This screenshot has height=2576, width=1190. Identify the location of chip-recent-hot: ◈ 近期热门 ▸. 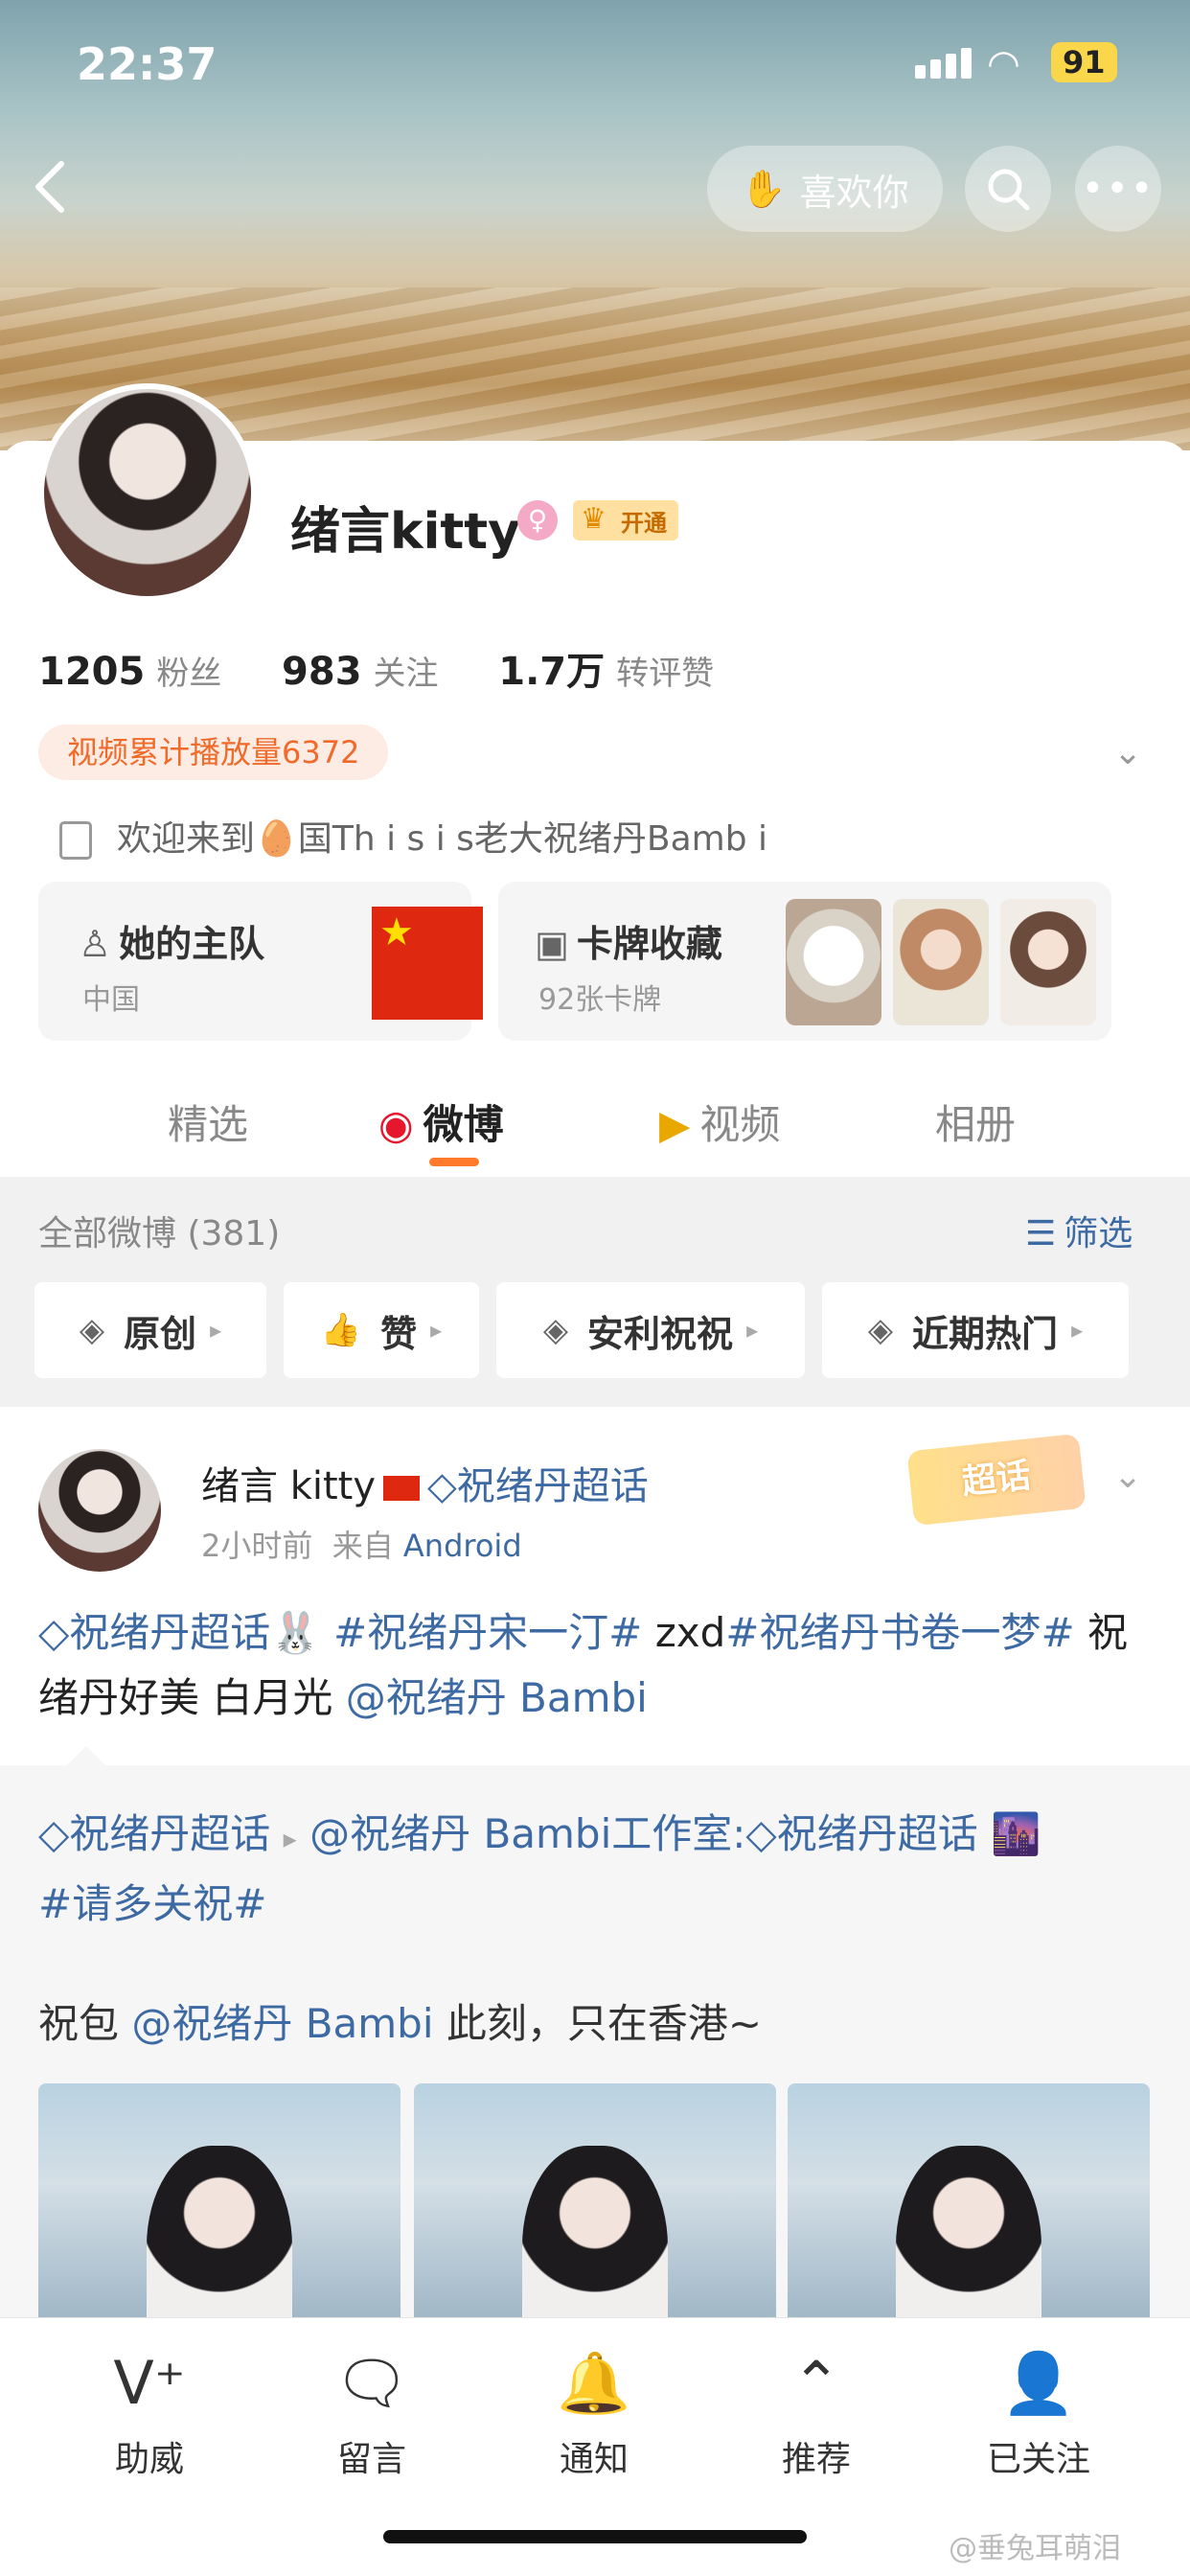
(976, 1330).